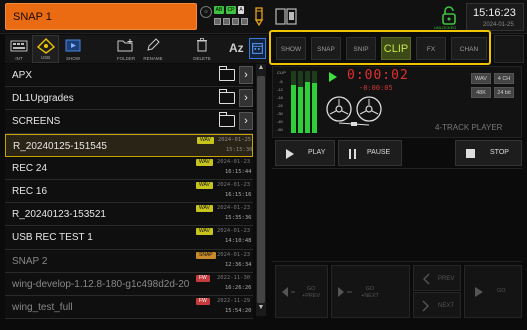  What do you see at coordinates (280, 97) in the screenshot?
I see `meter-label: -18` at bounding box center [280, 97].